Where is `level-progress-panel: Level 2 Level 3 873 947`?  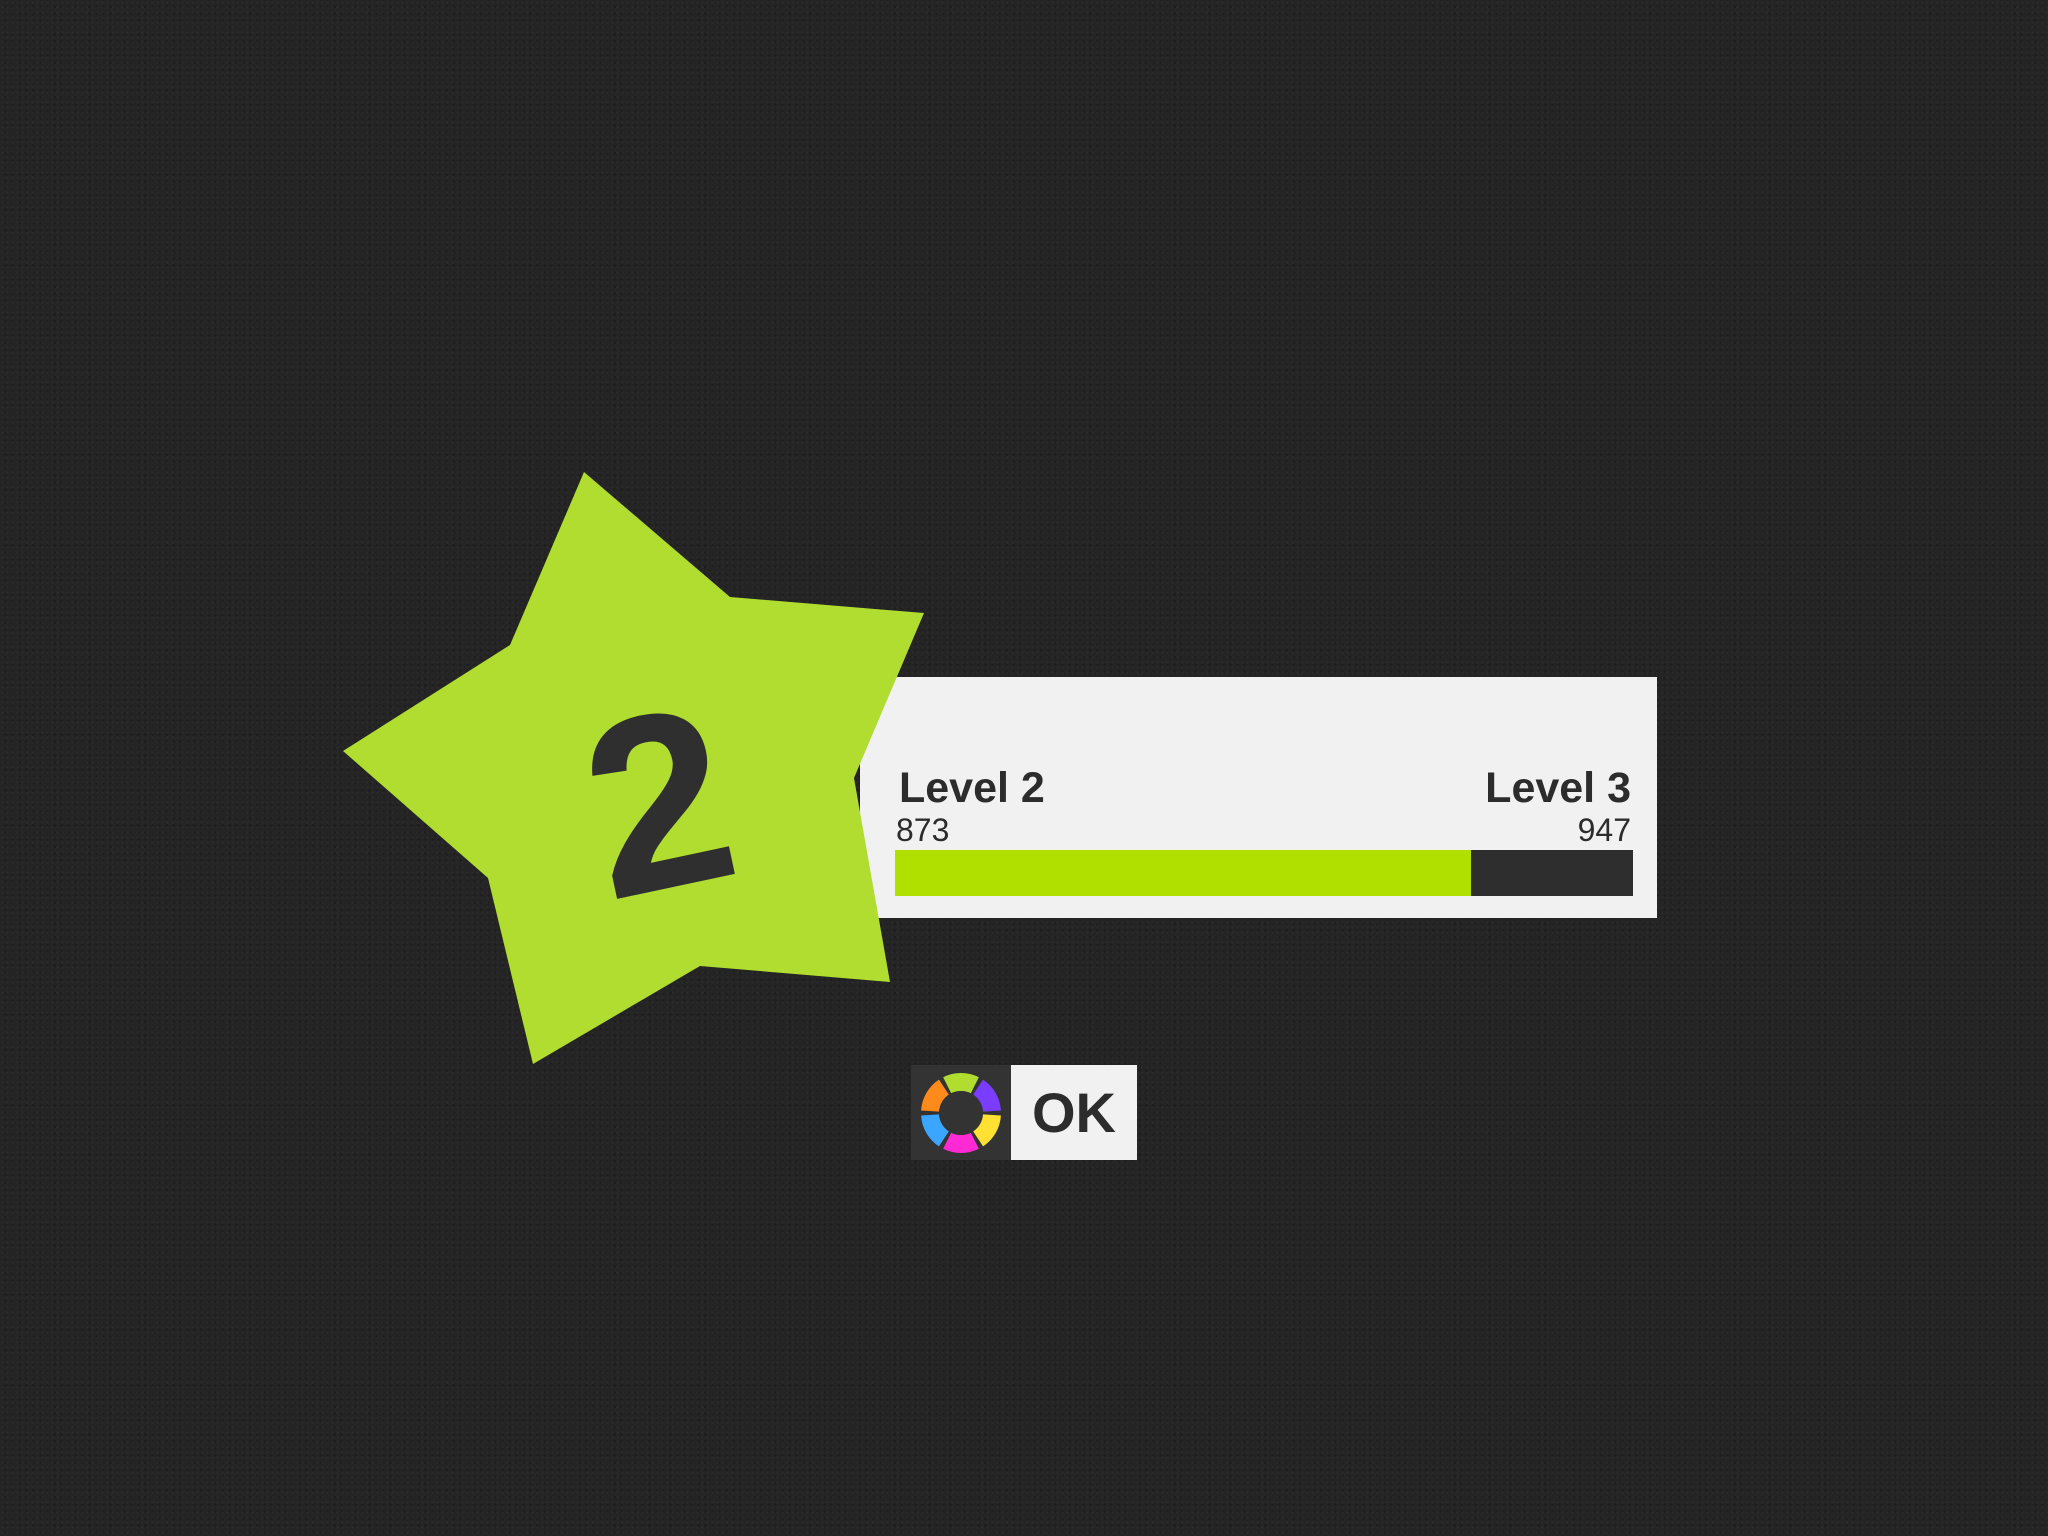
level-progress-panel: Level 2 Level 3 873 947 is located at coordinates (1258, 797).